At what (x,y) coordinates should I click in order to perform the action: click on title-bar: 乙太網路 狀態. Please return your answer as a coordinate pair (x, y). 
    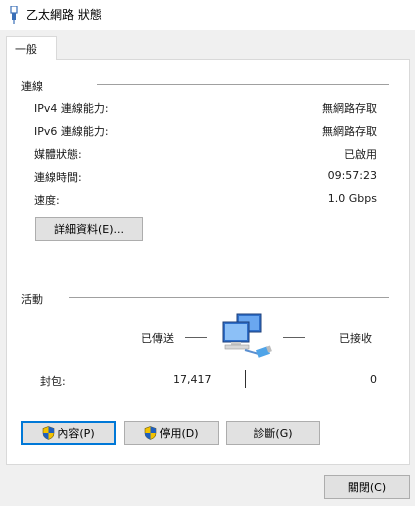
    Looking at the image, I should click on (207, 15).